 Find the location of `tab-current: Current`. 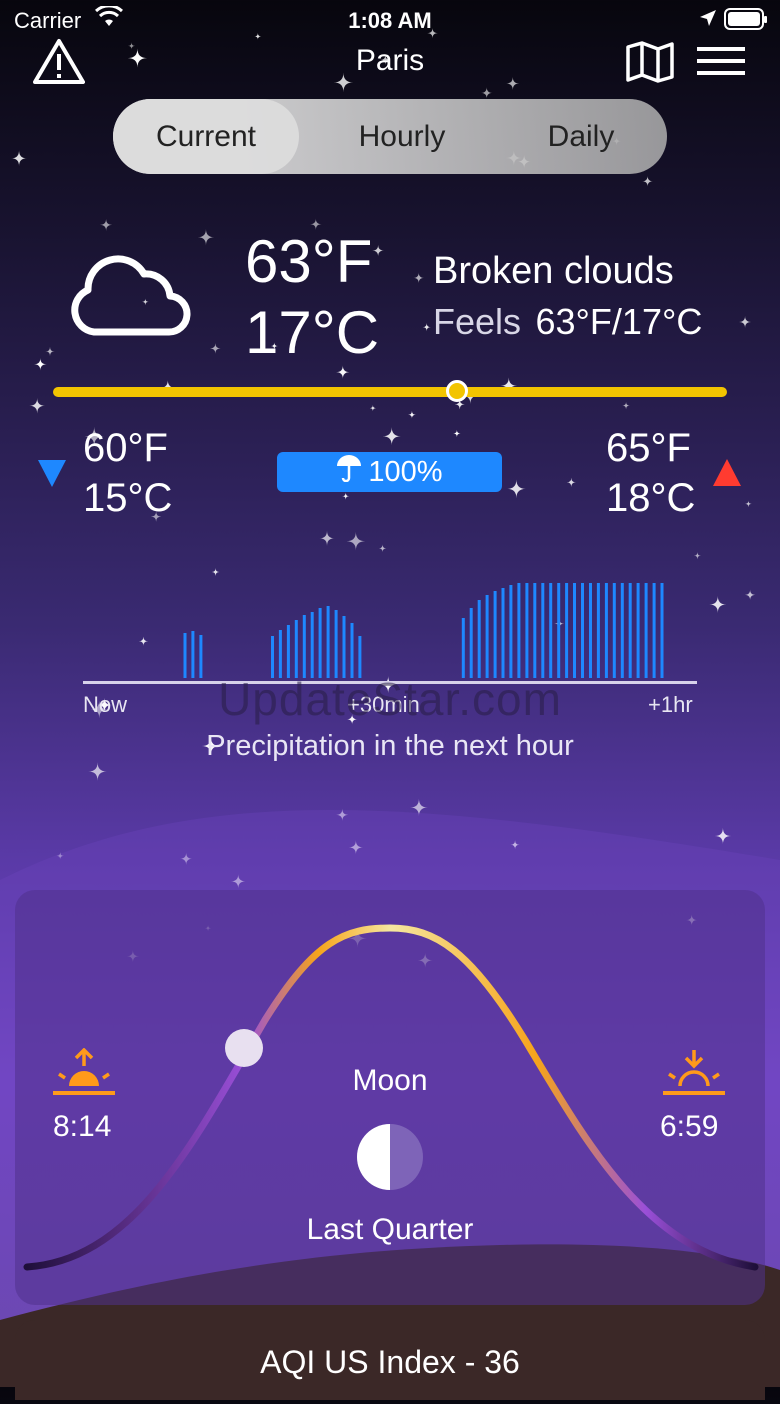

tab-current: Current is located at coordinates (206, 136).